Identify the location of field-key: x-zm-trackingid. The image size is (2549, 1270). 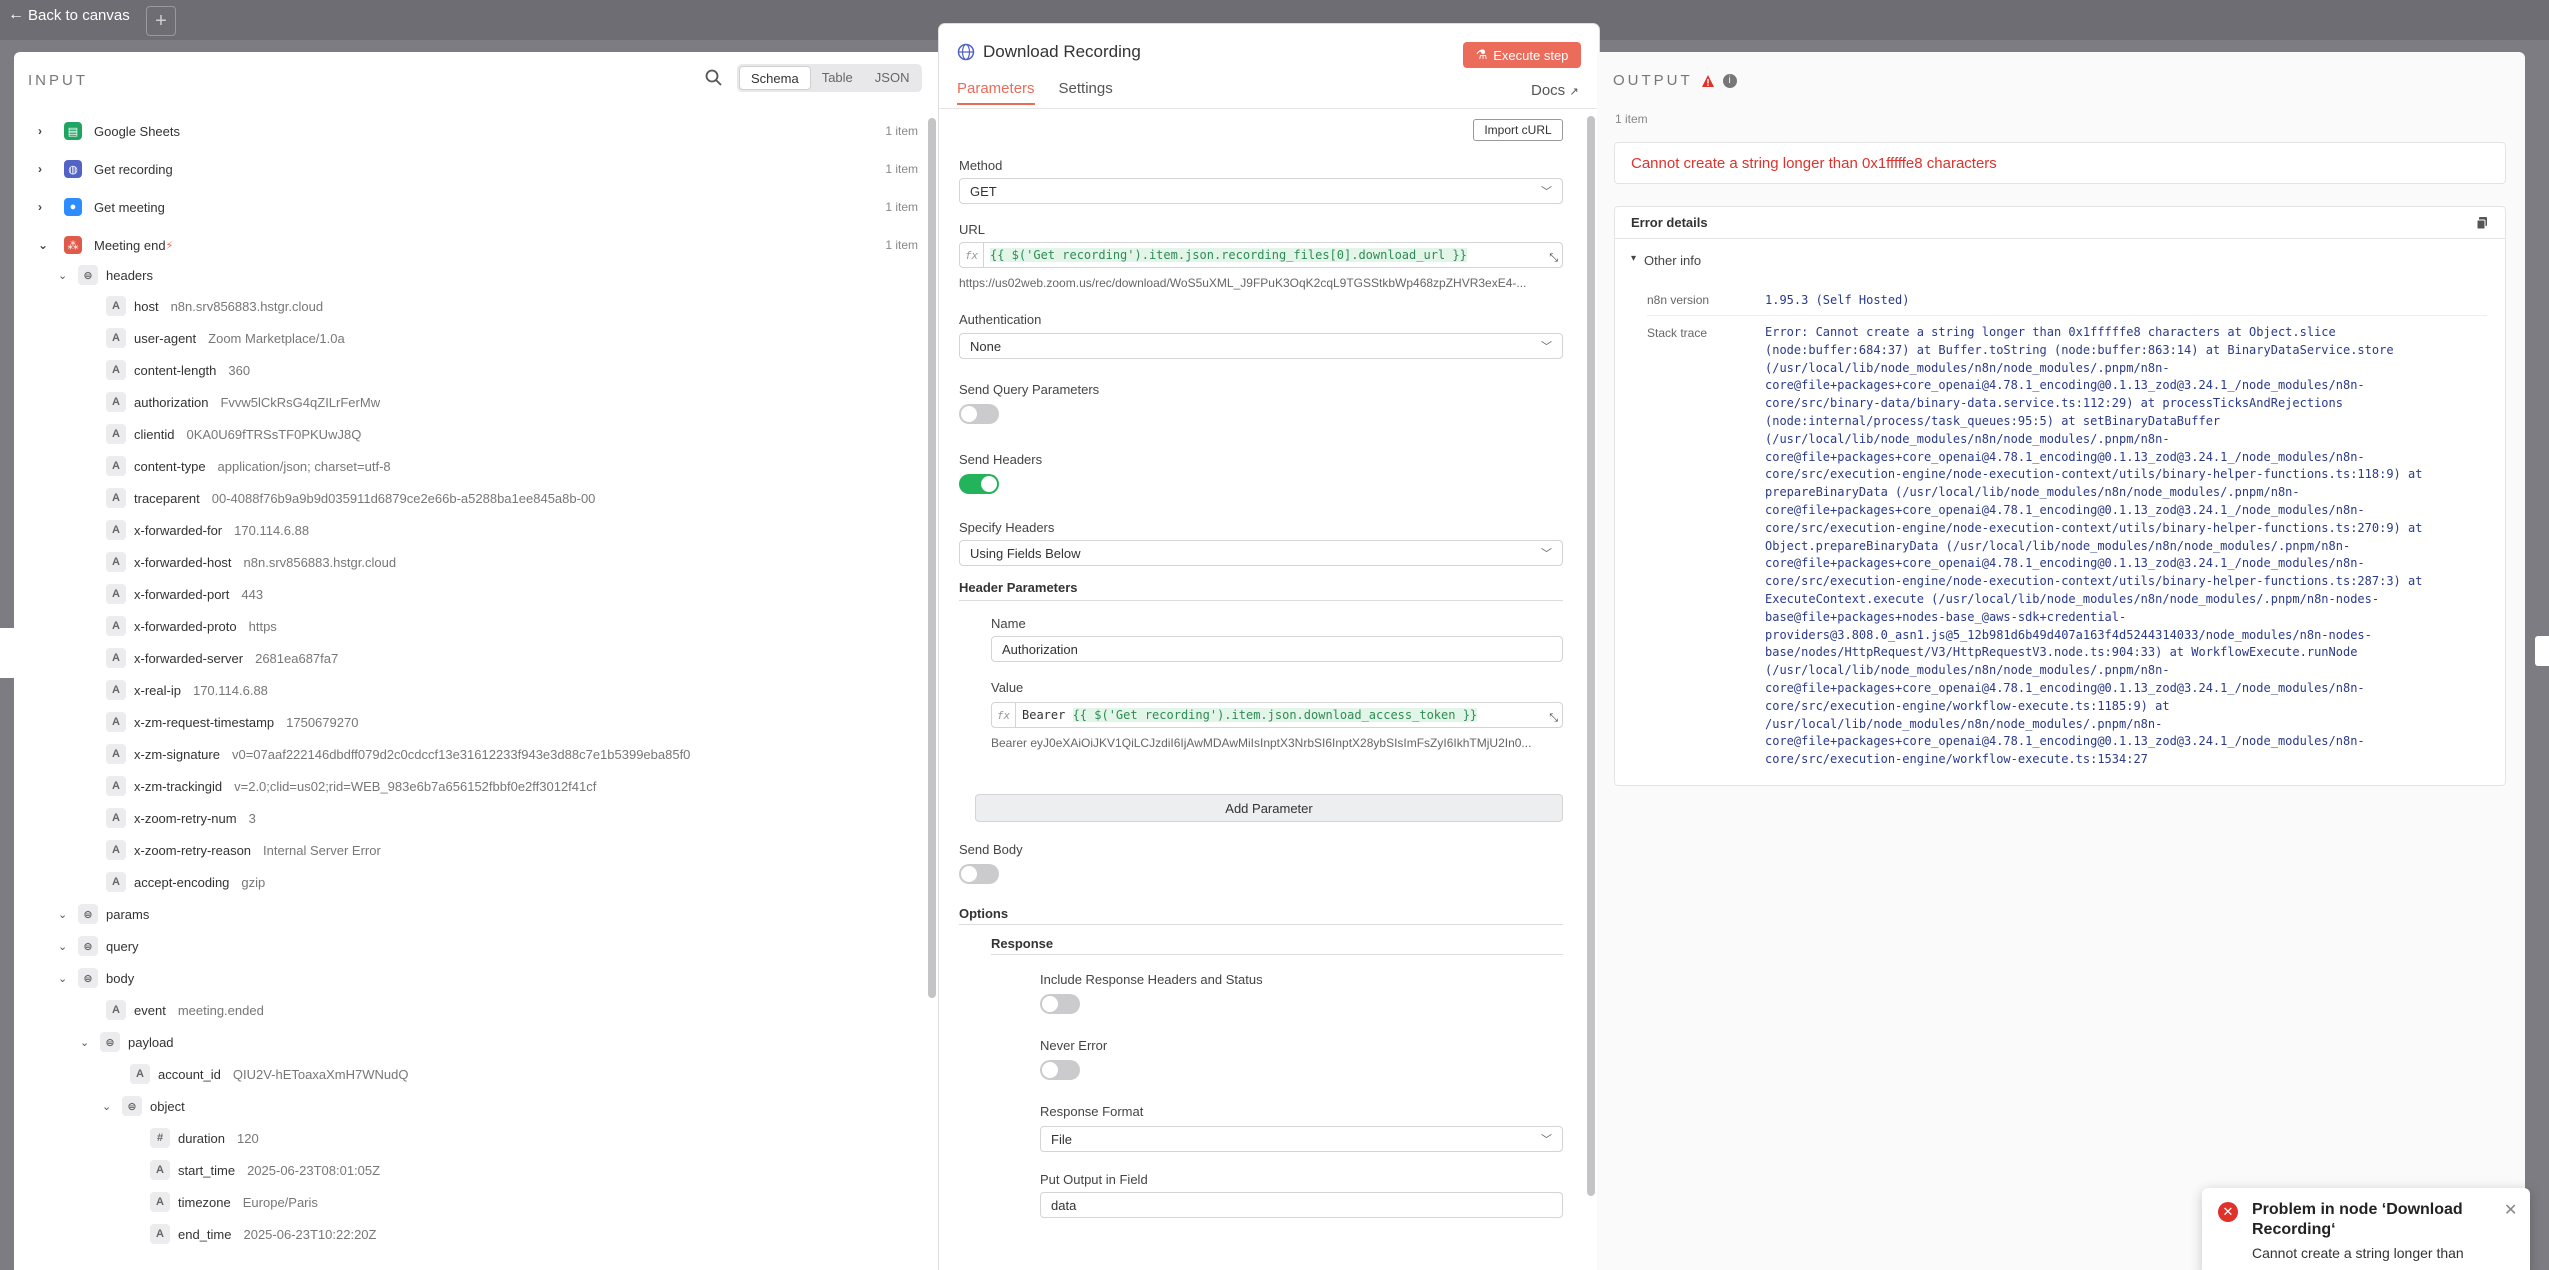
(178, 786).